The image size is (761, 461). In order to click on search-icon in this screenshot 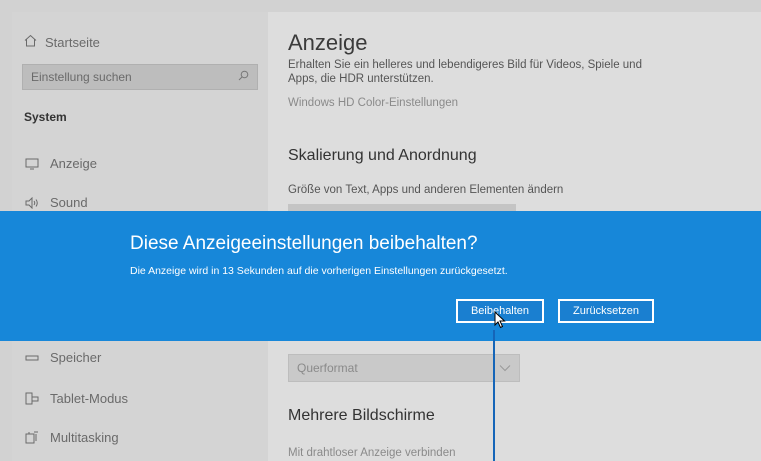, I will do `click(243, 77)`.